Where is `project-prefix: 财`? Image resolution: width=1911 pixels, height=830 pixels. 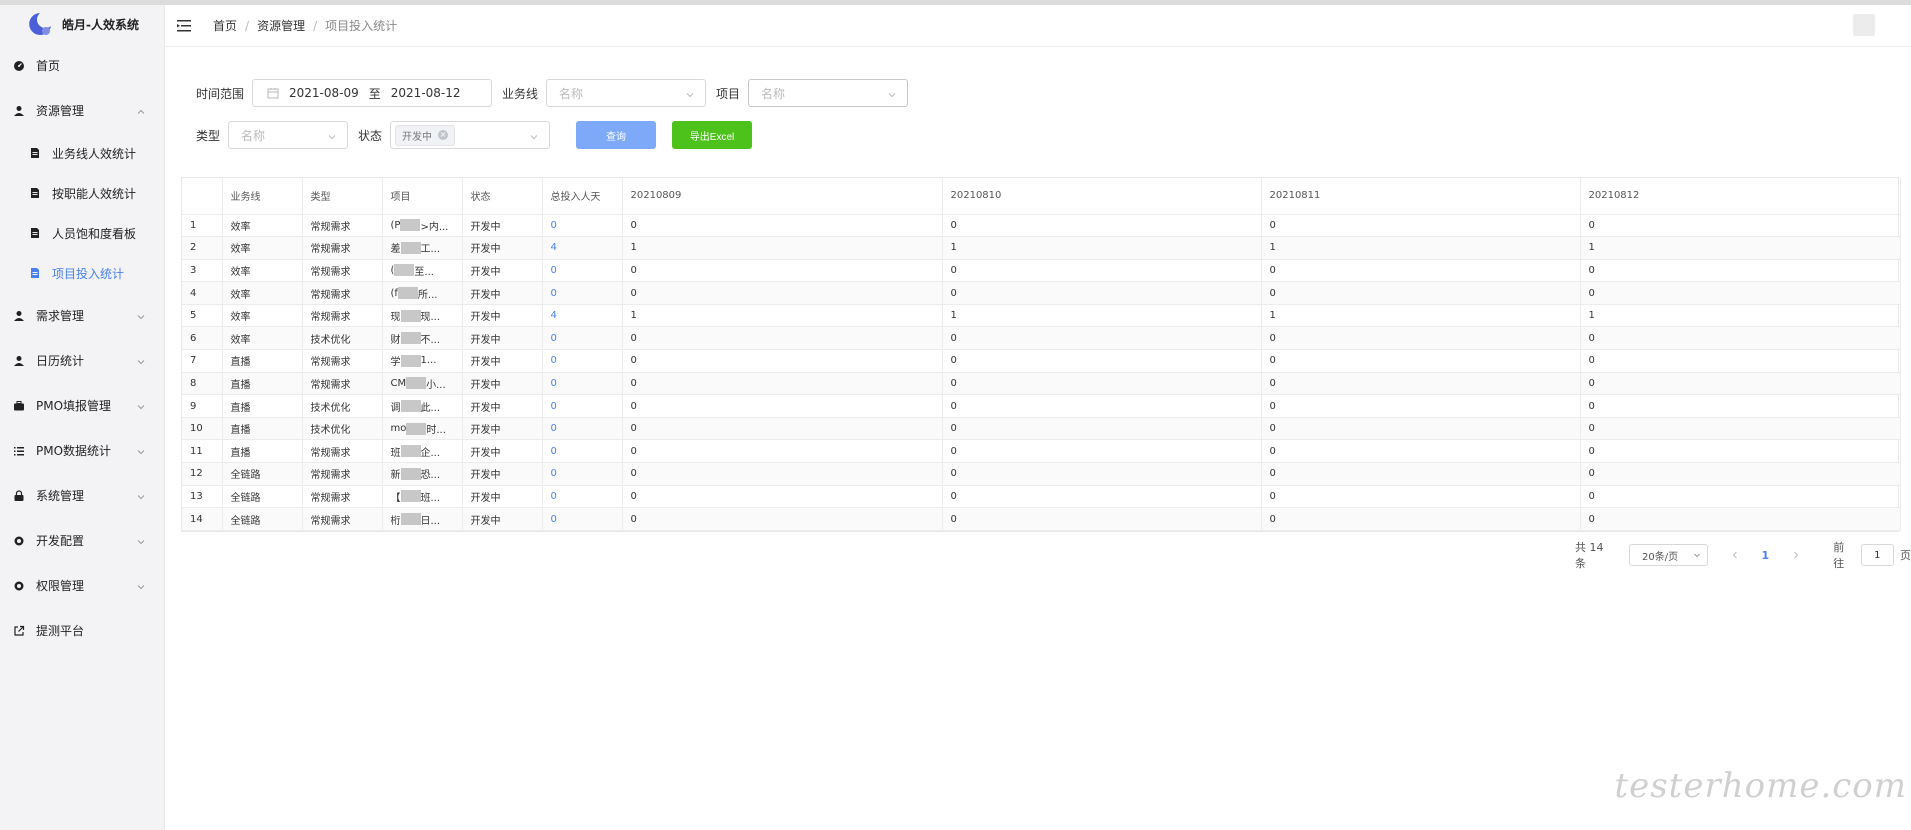 project-prefix: 财 is located at coordinates (395, 340).